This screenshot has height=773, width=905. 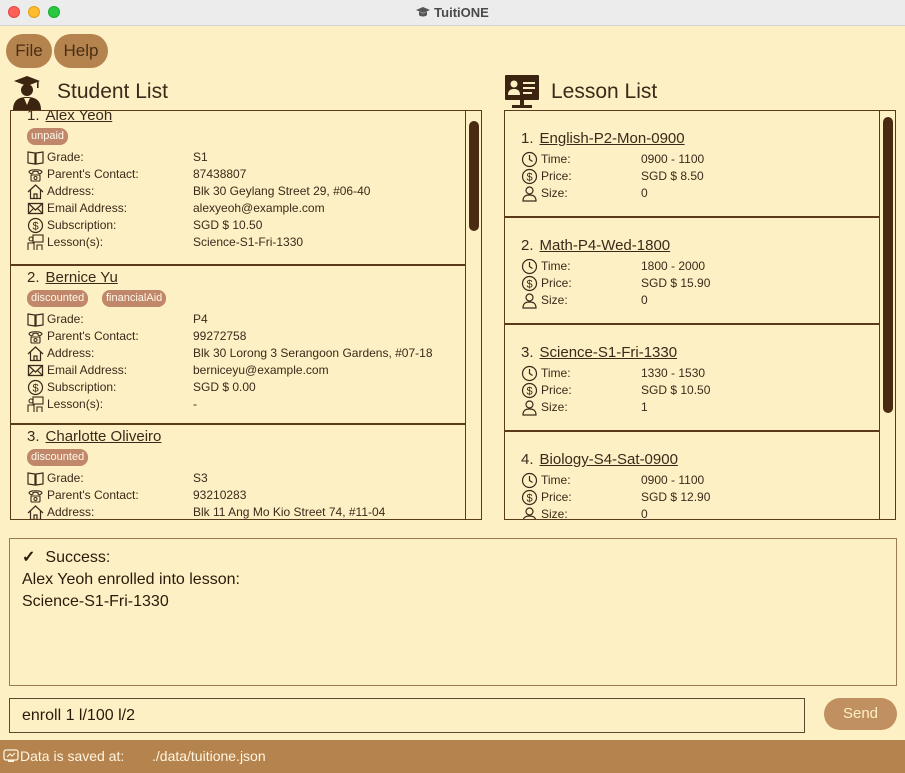 What do you see at coordinates (11, 755) in the screenshot?
I see `save-status-icon` at bounding box center [11, 755].